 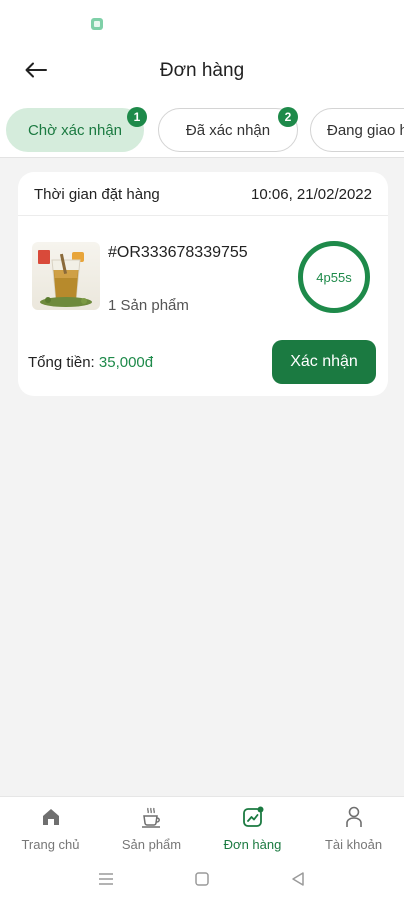 I want to click on nav-label: Trang chủ, so click(x=50, y=844).